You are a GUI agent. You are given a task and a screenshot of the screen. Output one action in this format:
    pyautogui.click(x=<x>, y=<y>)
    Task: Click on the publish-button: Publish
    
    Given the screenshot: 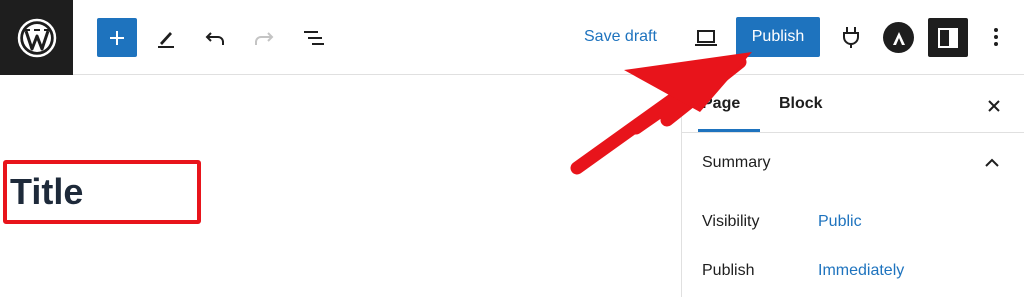 What is the action you would take?
    pyautogui.click(x=778, y=37)
    